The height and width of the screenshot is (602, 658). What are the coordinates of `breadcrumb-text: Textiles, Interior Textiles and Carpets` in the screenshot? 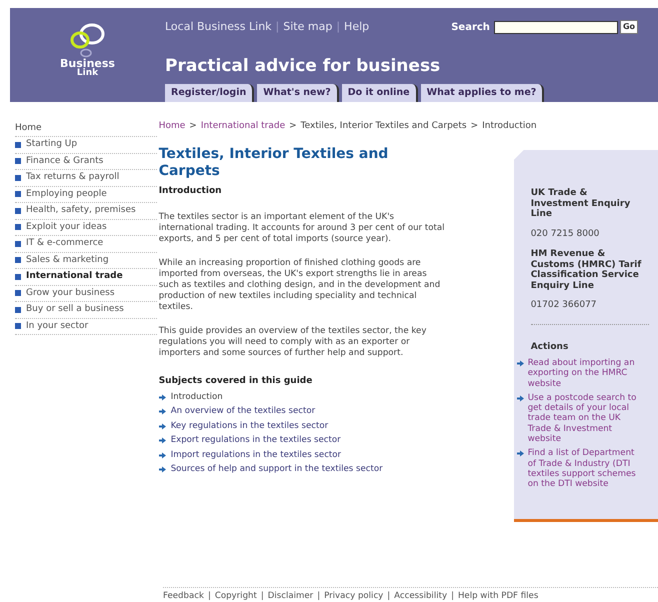 It's located at (383, 126).